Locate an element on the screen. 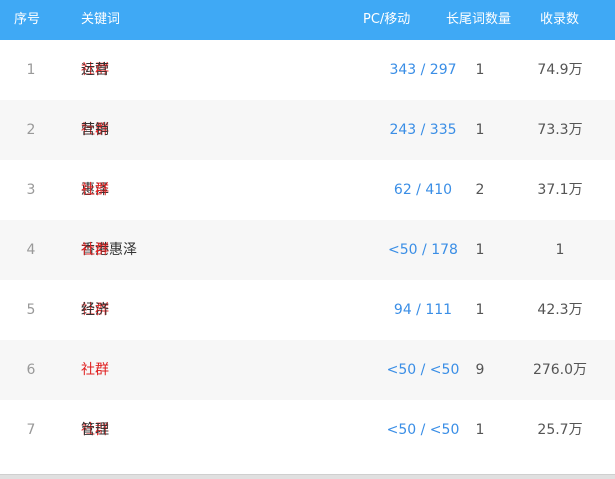 The image size is (615, 479). indexed-value: 37.1万 is located at coordinates (560, 190).